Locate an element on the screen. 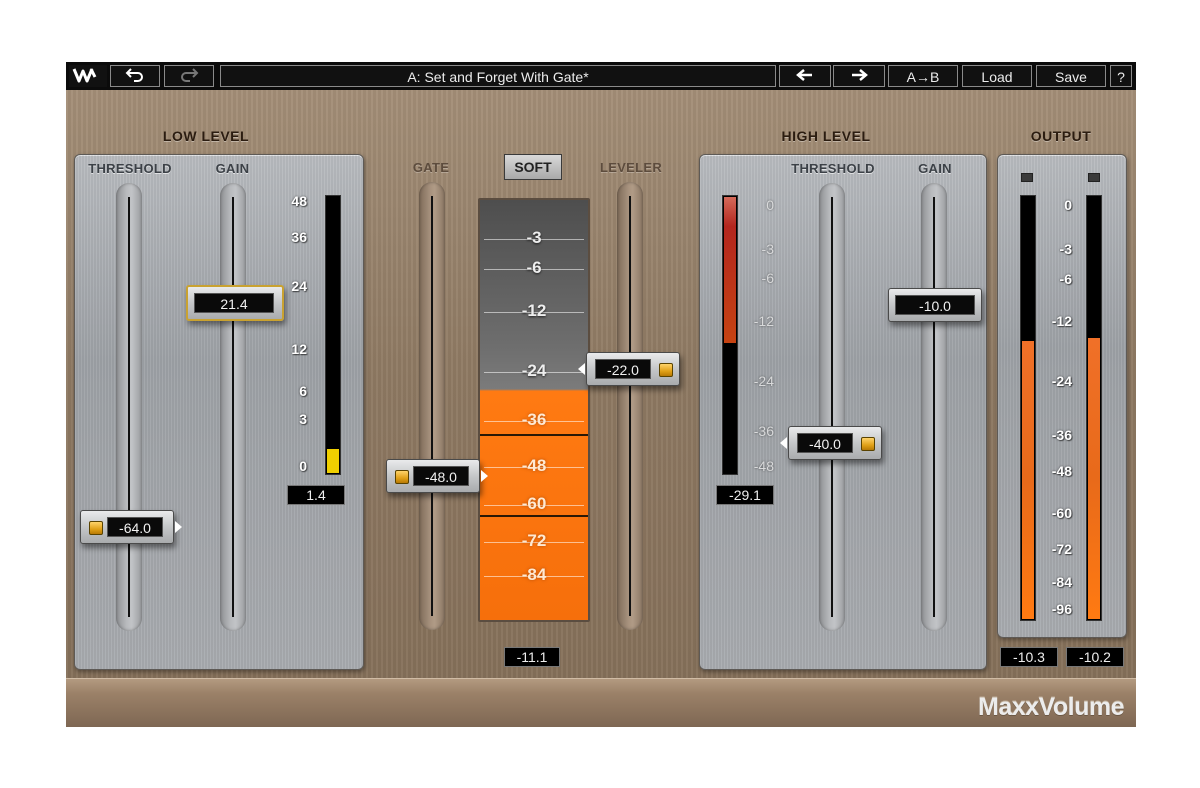 Image resolution: width=1200 pixels, height=788 pixels. ab-compare-button: A→B is located at coordinates (923, 76).